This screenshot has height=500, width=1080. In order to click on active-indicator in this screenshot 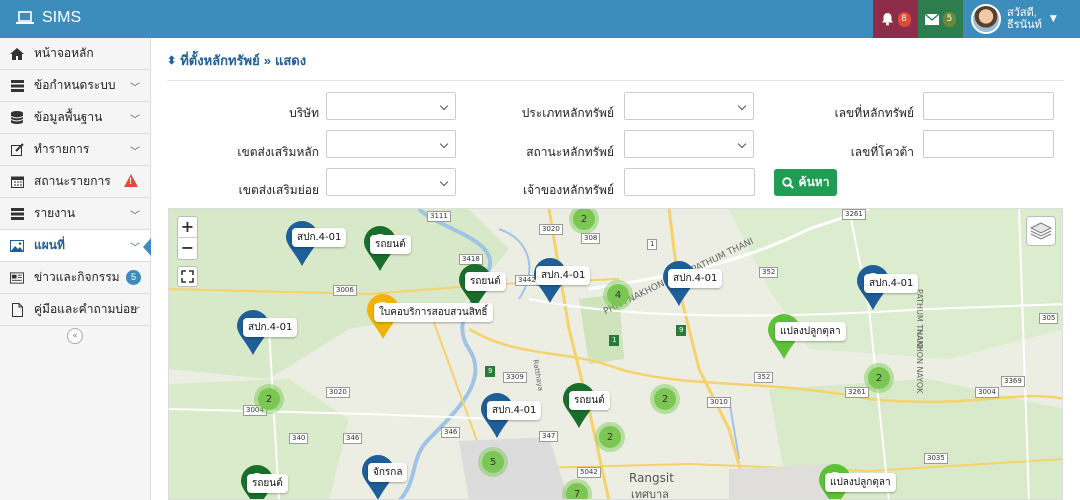, I will do `click(147, 247)`.